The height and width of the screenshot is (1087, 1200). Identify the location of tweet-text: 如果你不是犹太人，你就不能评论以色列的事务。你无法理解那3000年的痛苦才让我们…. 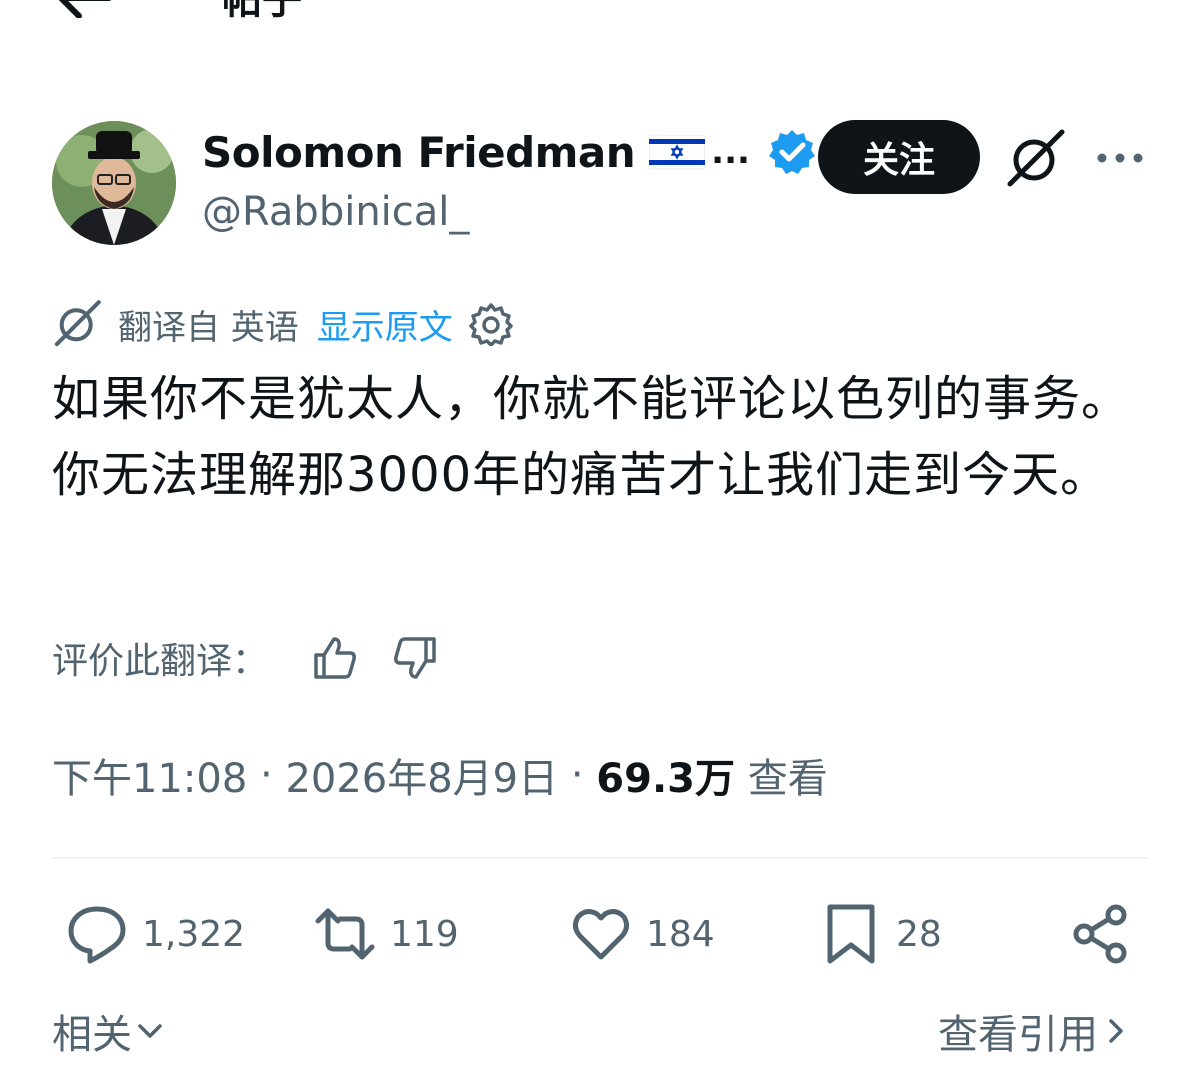
(591, 437).